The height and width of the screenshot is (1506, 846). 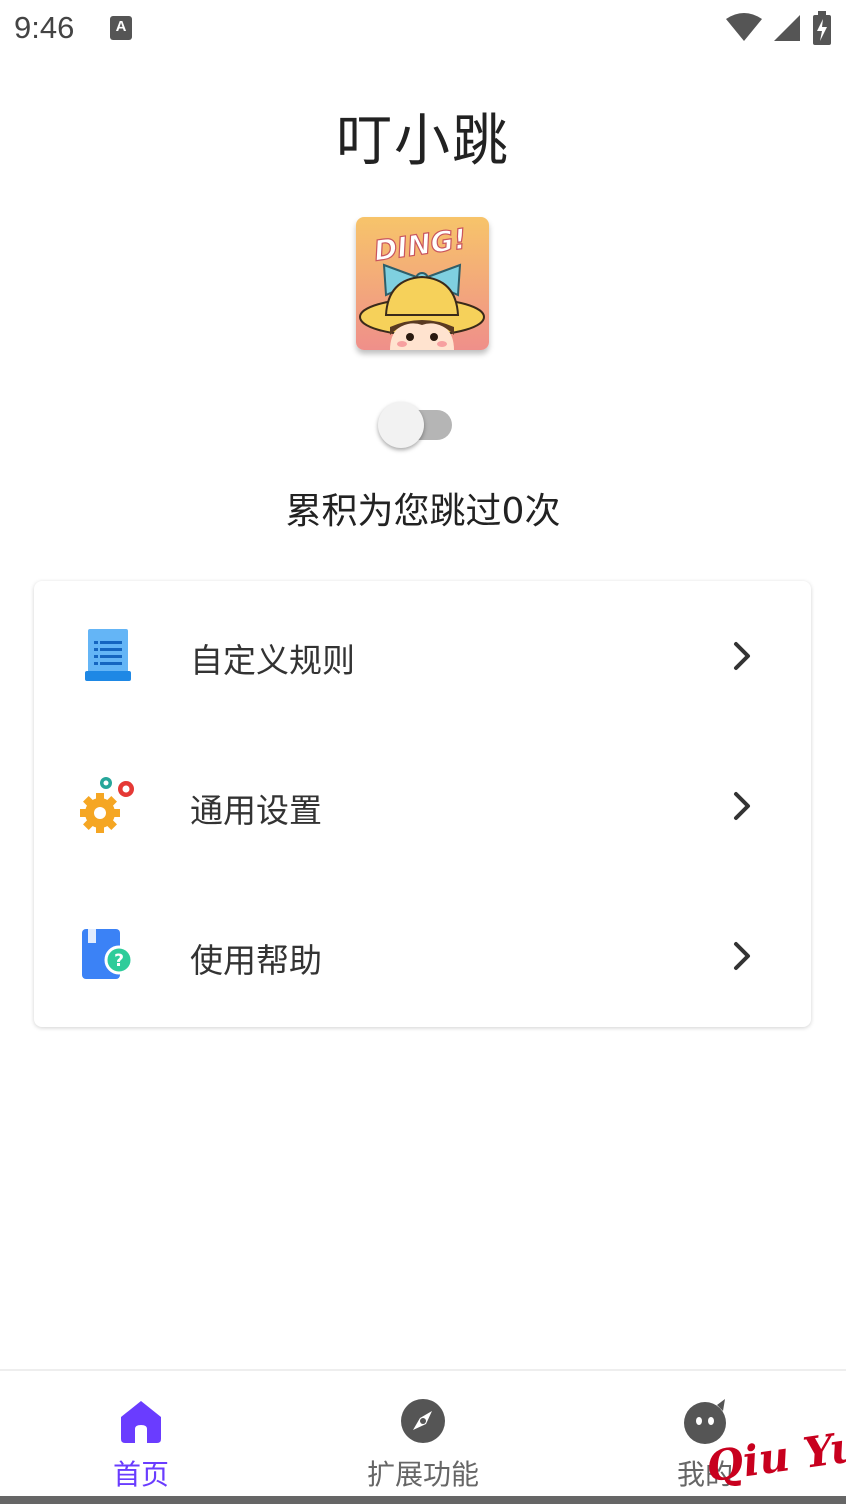 What do you see at coordinates (423, 141) in the screenshot?
I see `page-title: 叮小跳` at bounding box center [423, 141].